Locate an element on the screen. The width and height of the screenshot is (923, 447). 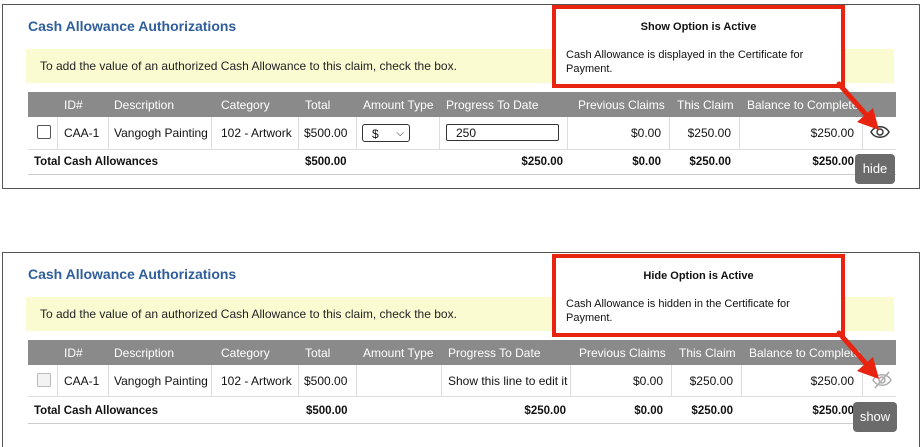
include-checkbox-disabled is located at coordinates (44, 380).